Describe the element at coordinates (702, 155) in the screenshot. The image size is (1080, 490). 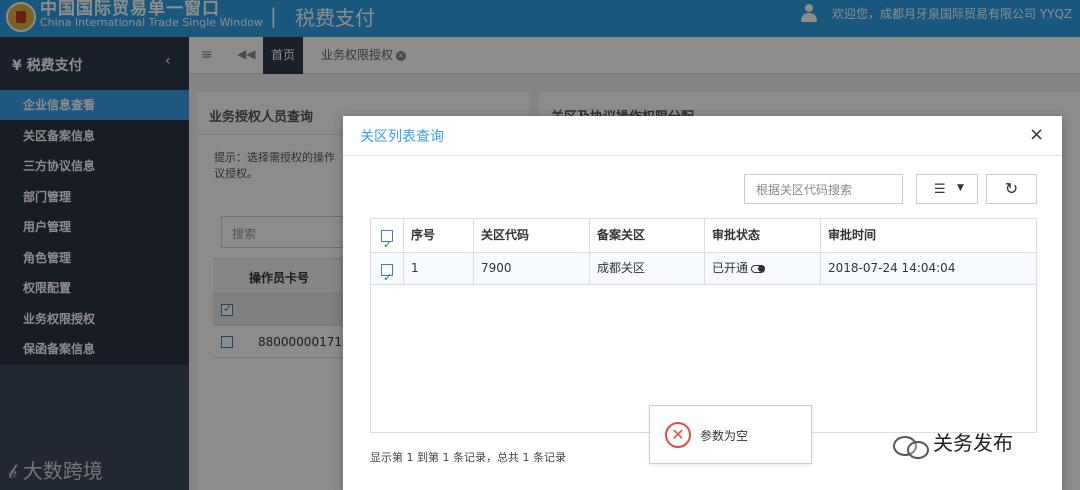
I see `divider` at that location.